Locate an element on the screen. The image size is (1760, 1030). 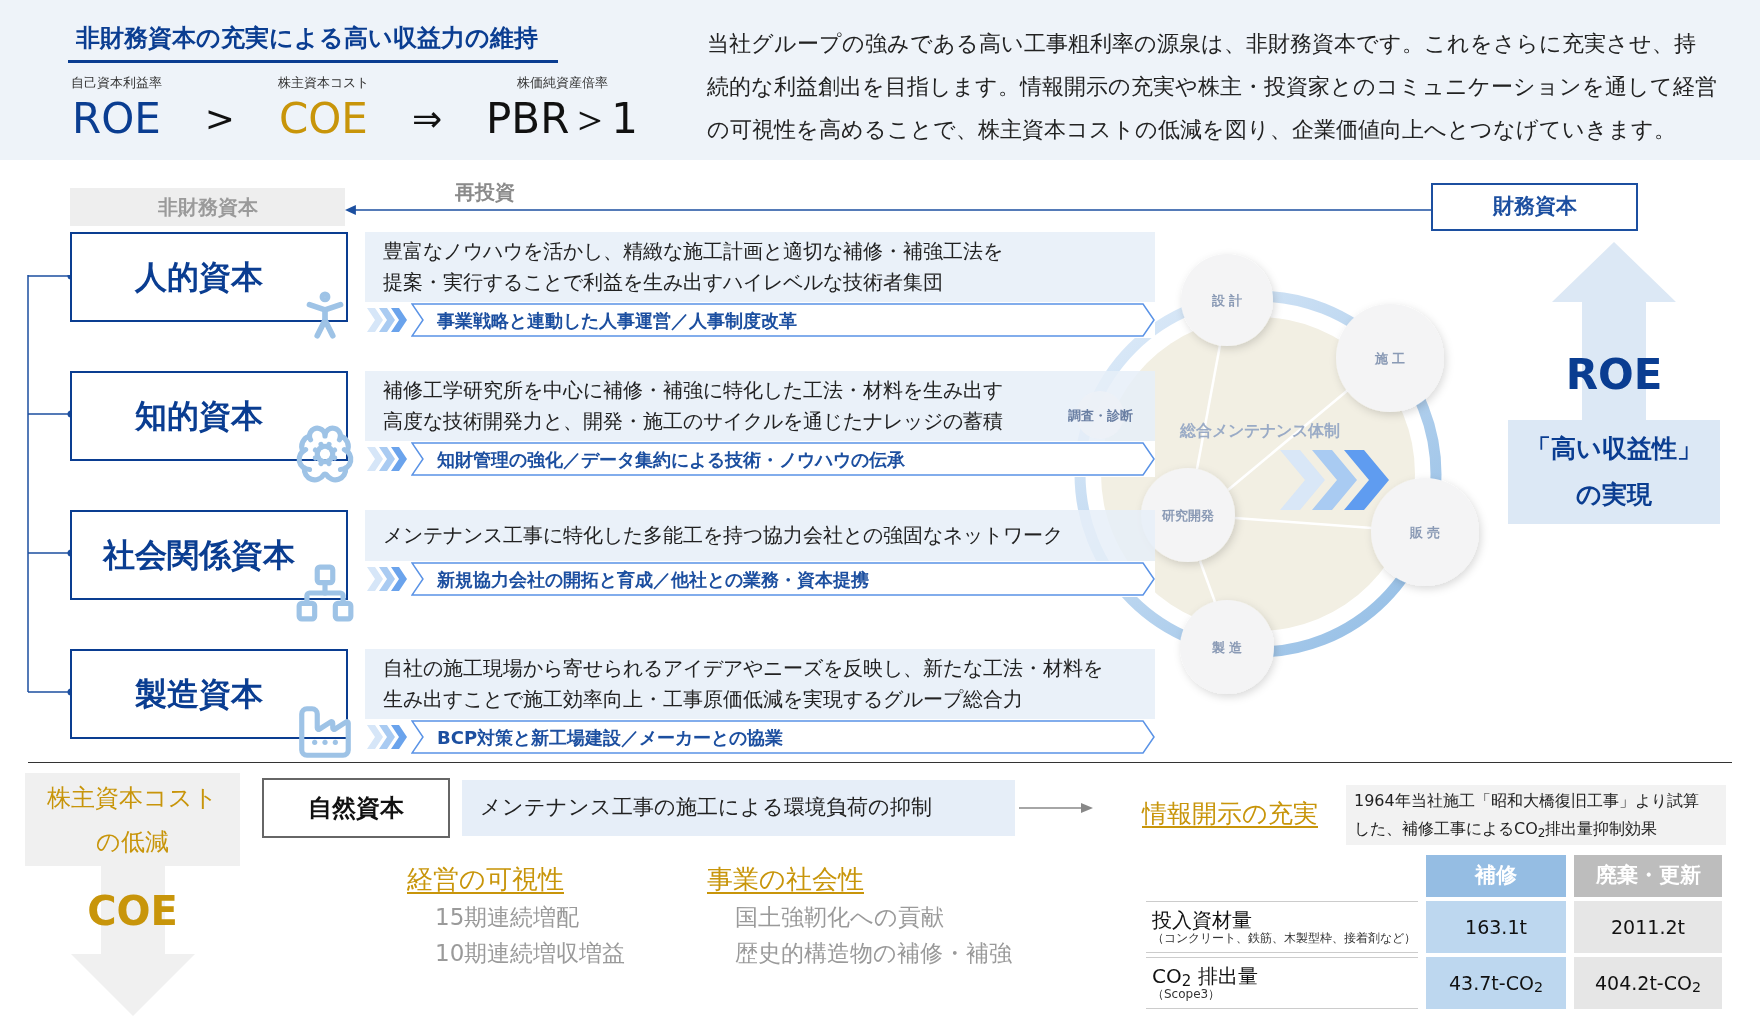
table-caption: 1964年当社施工「昭和大橋復旧工事」より試算 した、補修工事によるCO$_{2}$排出量抑制効果 is located at coordinates (1536, 815).